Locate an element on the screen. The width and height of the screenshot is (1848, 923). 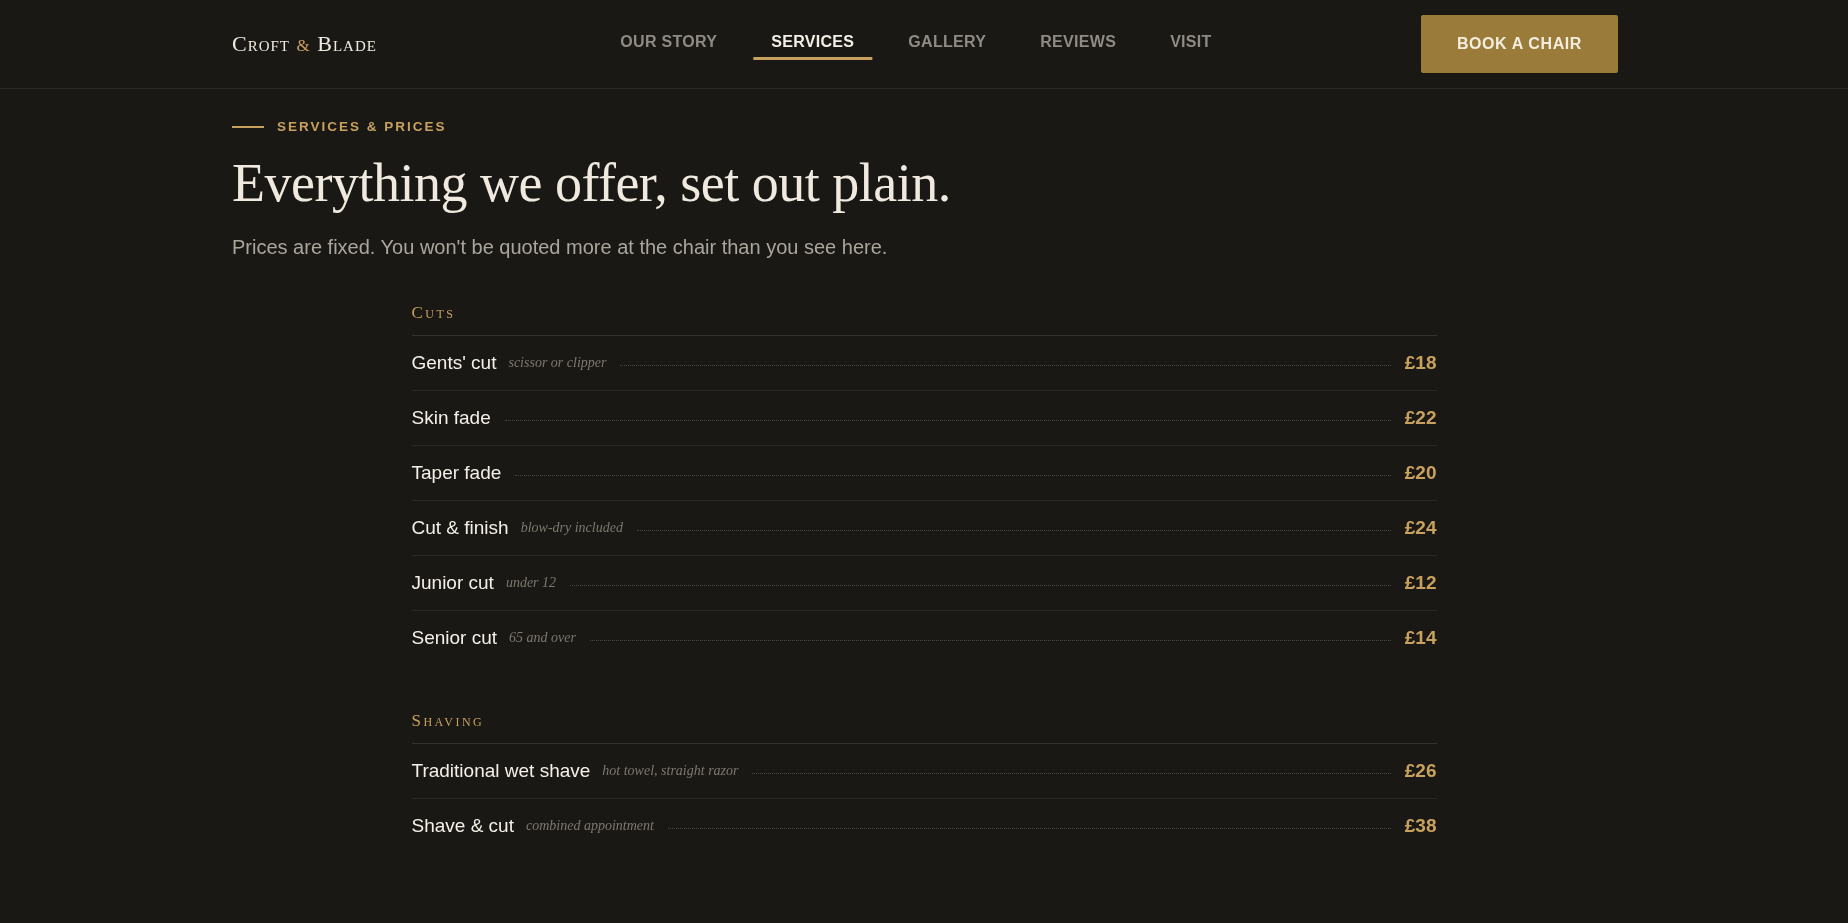
service-note: blow-dry included is located at coordinates (571, 528).